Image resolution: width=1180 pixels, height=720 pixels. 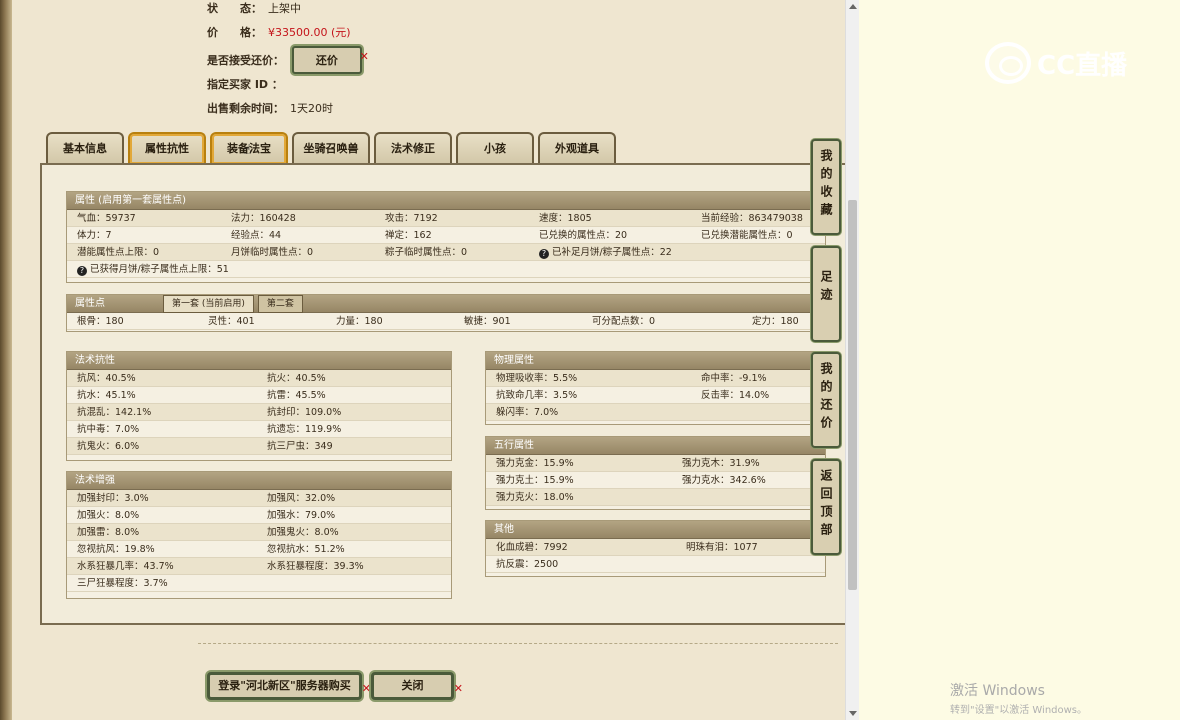 I want to click on enhance-row: 水系狂暴几率：43.7% 水系狂暴程度：39.3%, so click(x=259, y=566).